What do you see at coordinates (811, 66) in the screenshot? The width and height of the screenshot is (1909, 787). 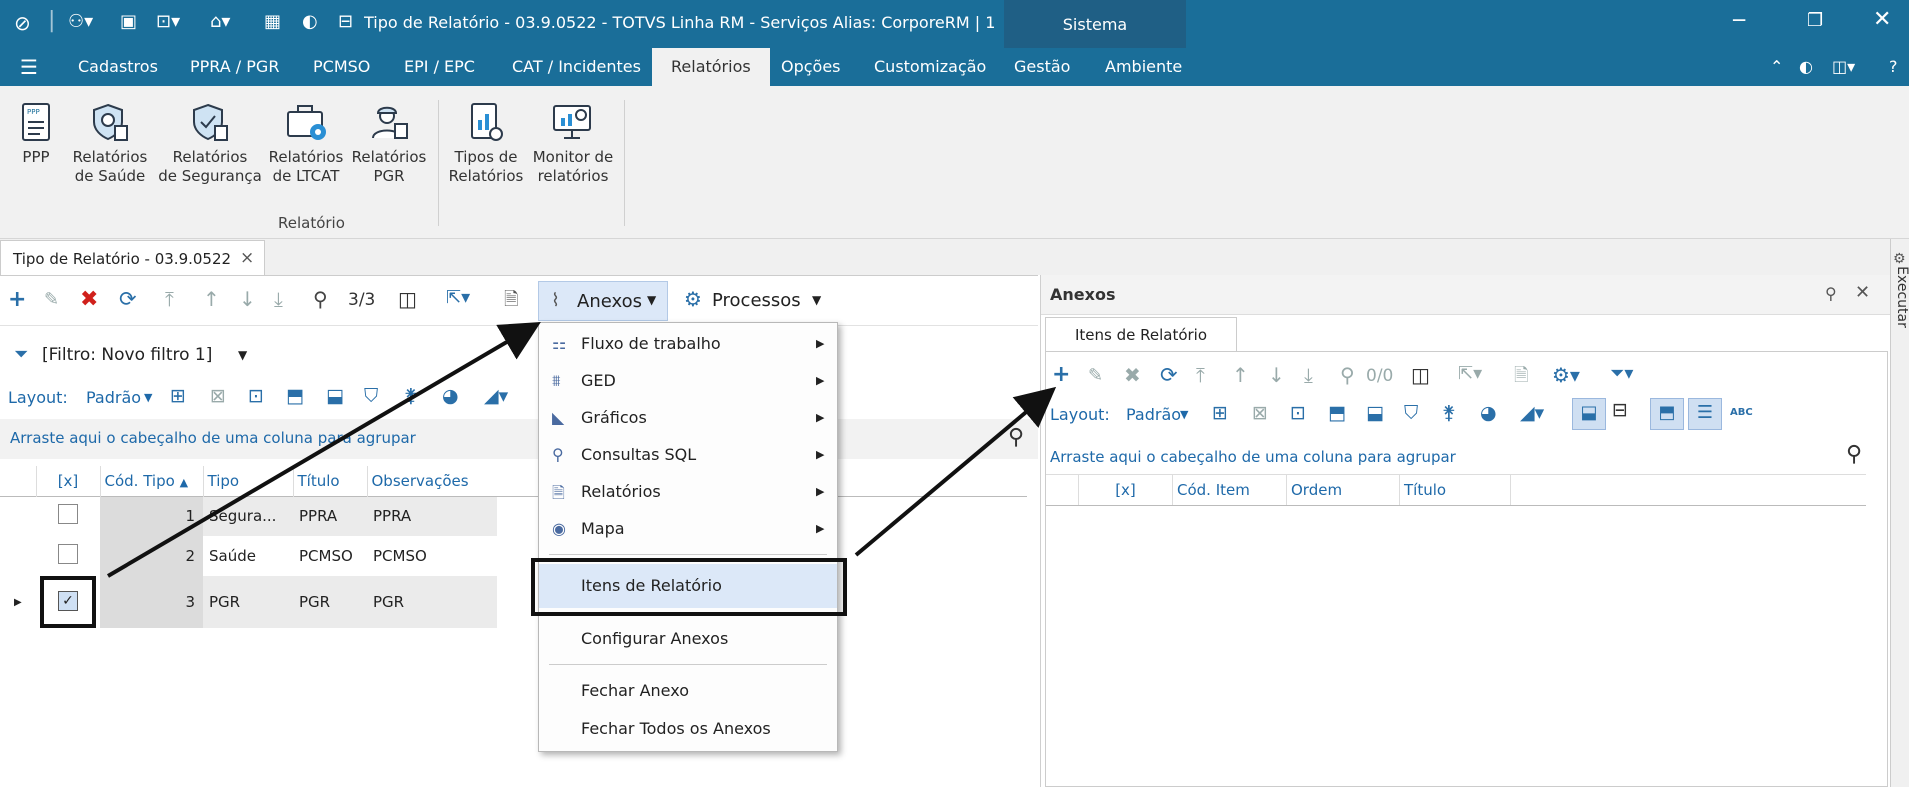 I see `menu-opcoes: Opções` at bounding box center [811, 66].